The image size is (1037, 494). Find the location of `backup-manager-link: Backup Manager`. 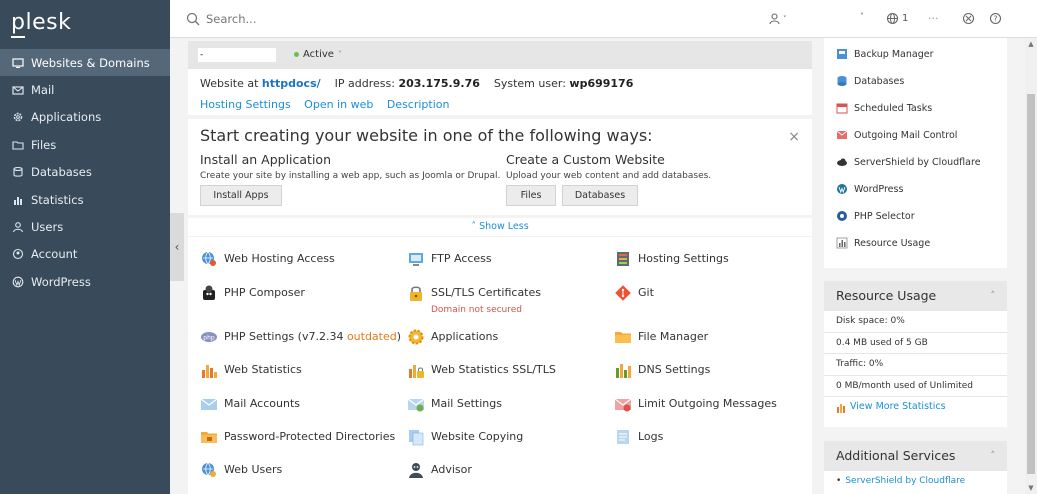

backup-manager-link: Backup Manager is located at coordinates (884, 54).